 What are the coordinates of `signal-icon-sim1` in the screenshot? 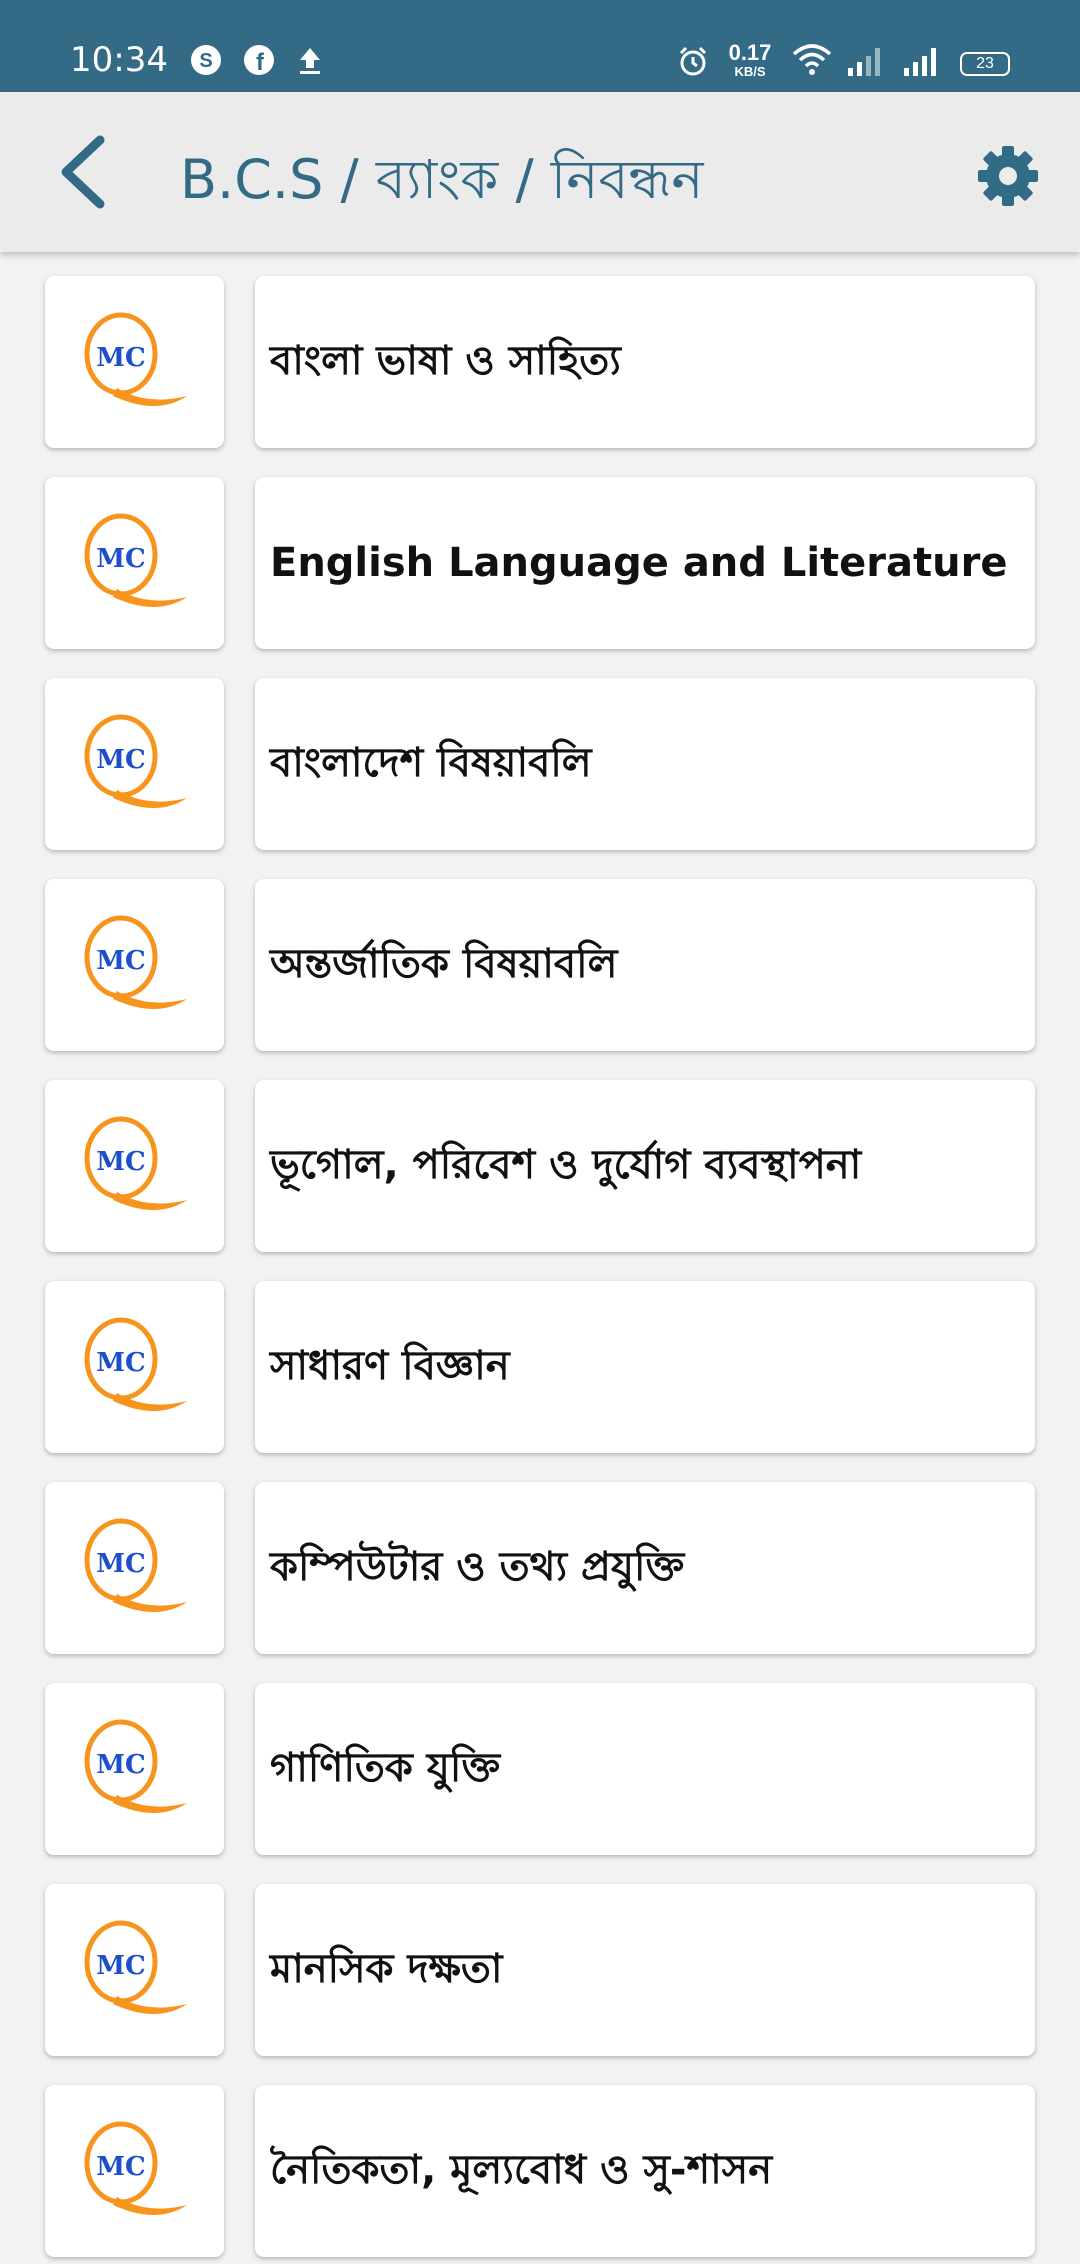 It's located at (864, 63).